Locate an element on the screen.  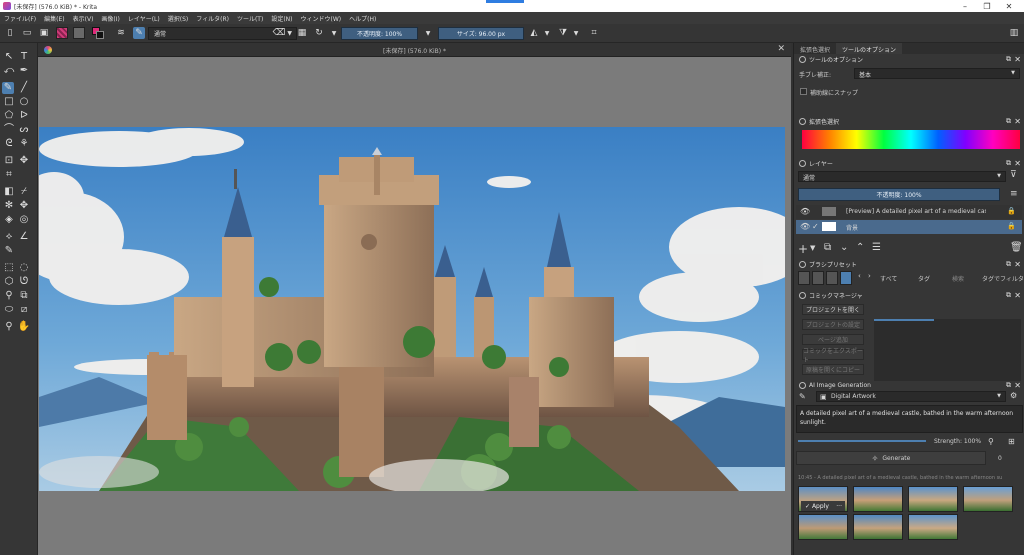
menu-filter: フィルタ(R) is located at coordinates (212, 18).